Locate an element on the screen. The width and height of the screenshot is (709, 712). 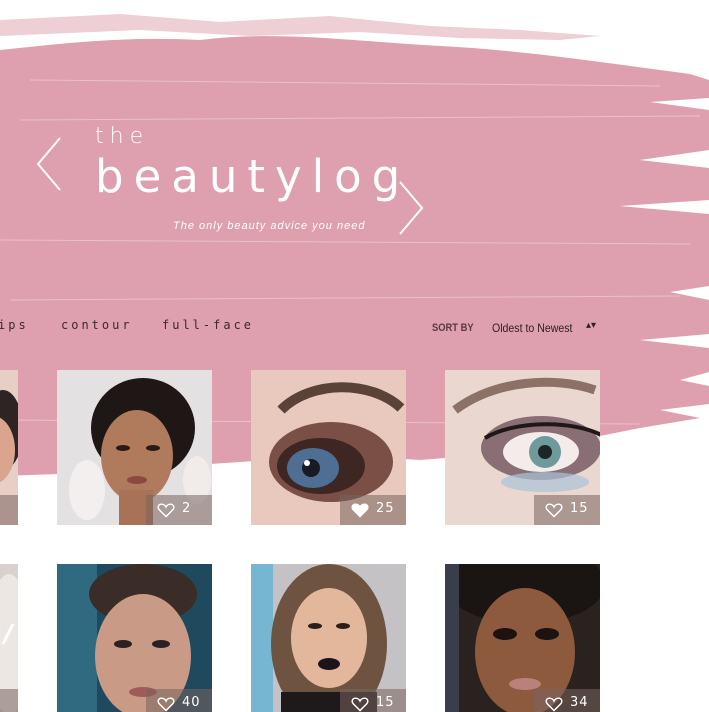
post-tile: 34 is located at coordinates (522, 638).